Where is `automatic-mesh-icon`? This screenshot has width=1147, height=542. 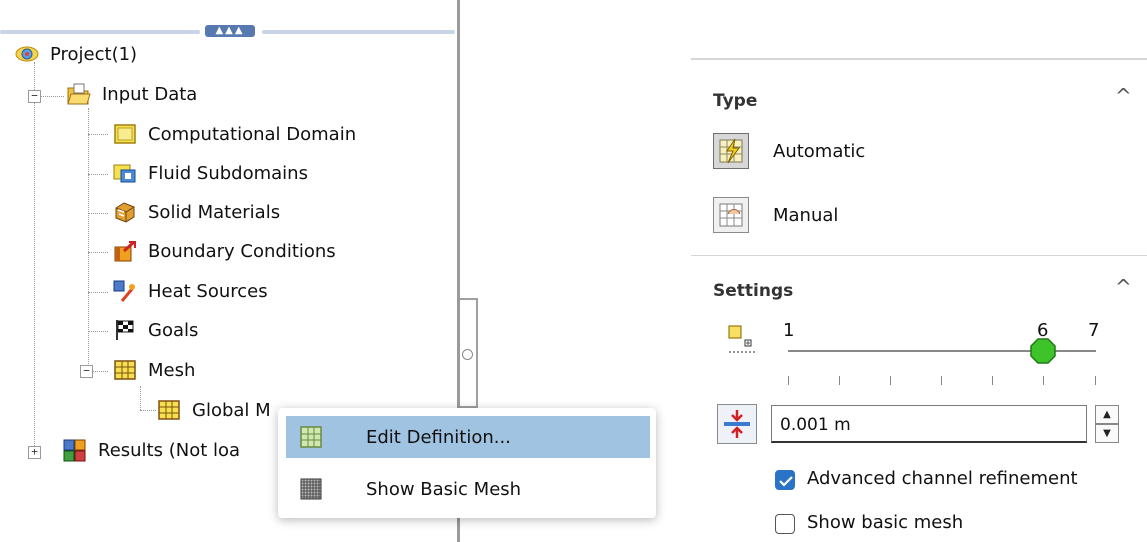
automatic-mesh-icon is located at coordinates (731, 151).